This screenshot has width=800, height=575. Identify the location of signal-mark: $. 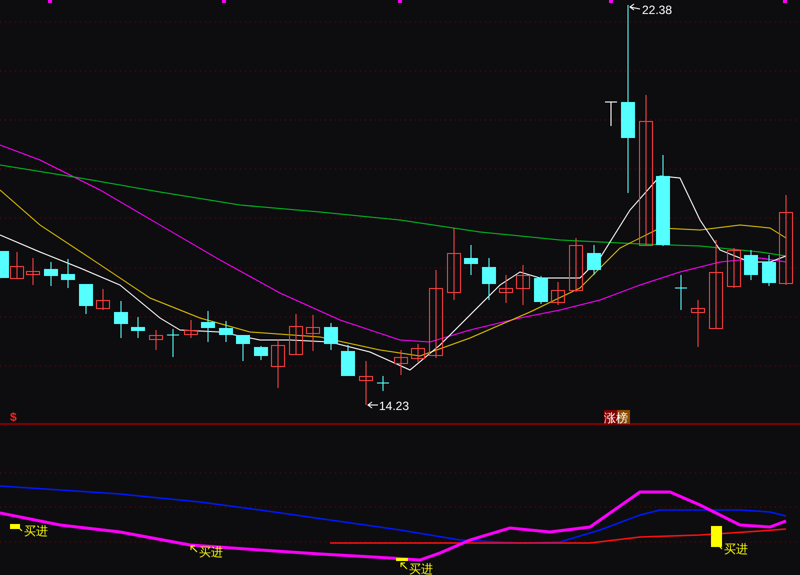
(13, 417).